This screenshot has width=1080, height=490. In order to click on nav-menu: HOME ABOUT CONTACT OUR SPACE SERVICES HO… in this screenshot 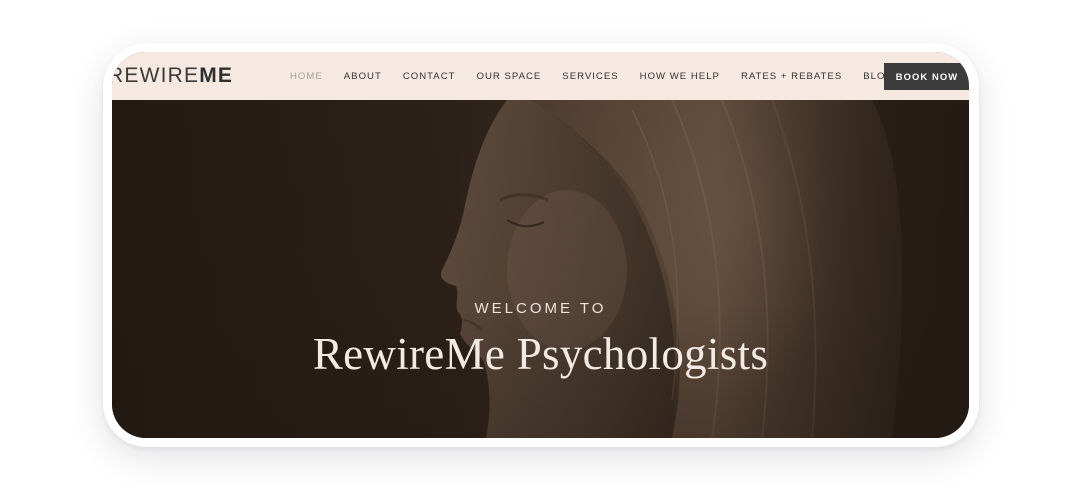, I will do `click(602, 76)`.